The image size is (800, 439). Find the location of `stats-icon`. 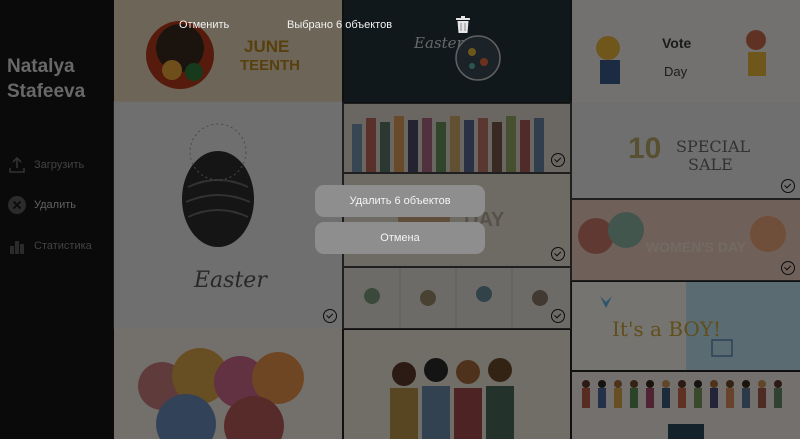

stats-icon is located at coordinates (16, 245).